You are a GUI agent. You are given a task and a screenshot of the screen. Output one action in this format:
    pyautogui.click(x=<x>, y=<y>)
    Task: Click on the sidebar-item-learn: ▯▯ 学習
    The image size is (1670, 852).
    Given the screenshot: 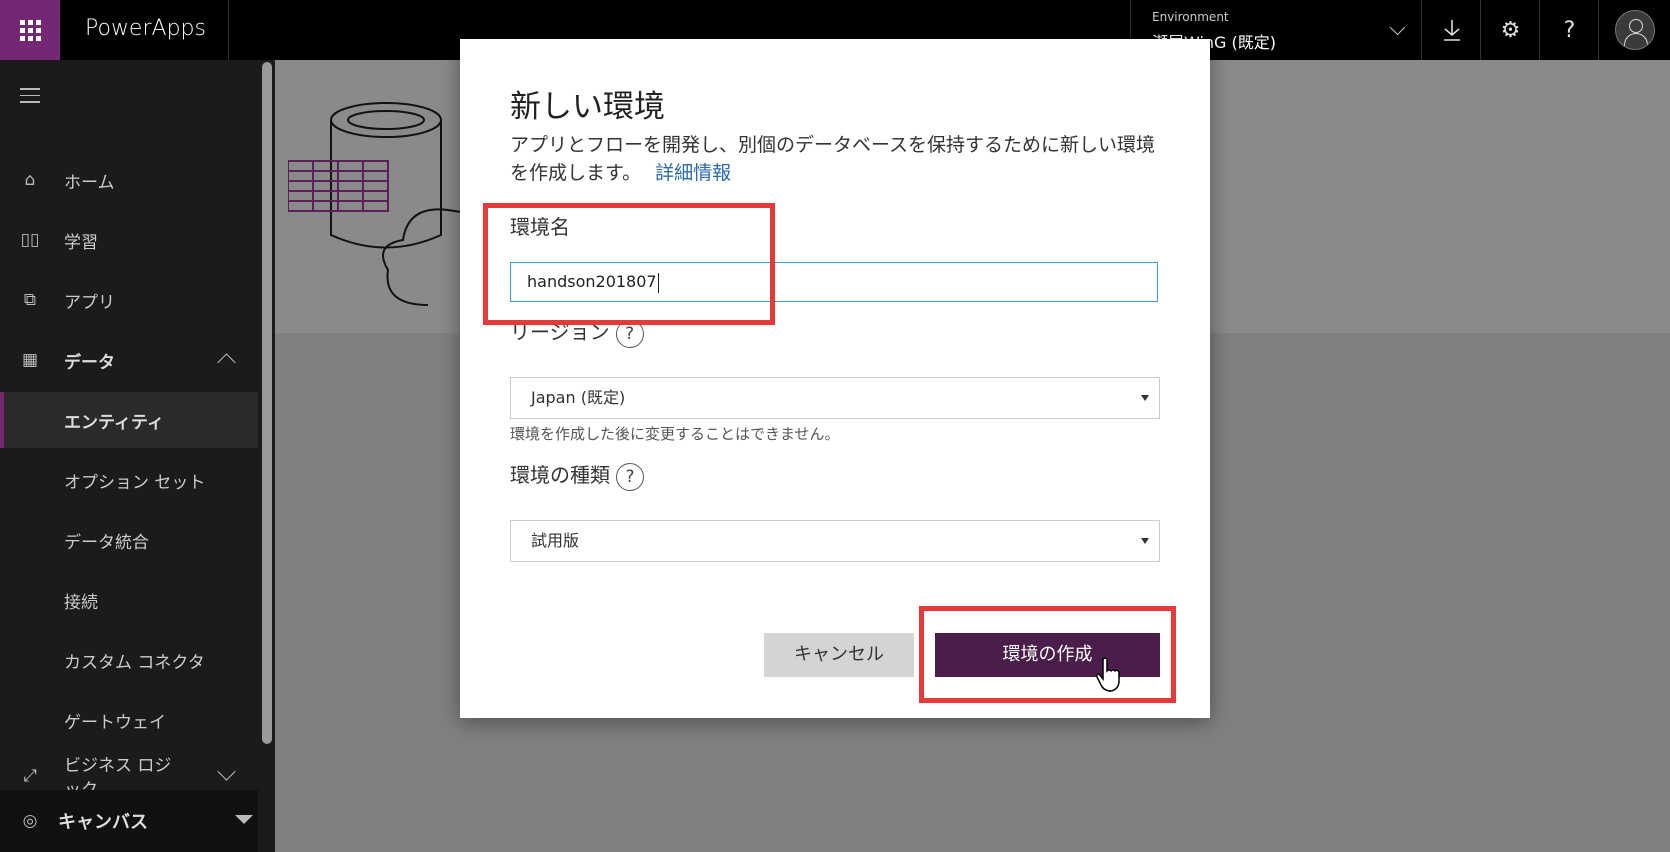 What is the action you would take?
    pyautogui.click(x=129, y=240)
    